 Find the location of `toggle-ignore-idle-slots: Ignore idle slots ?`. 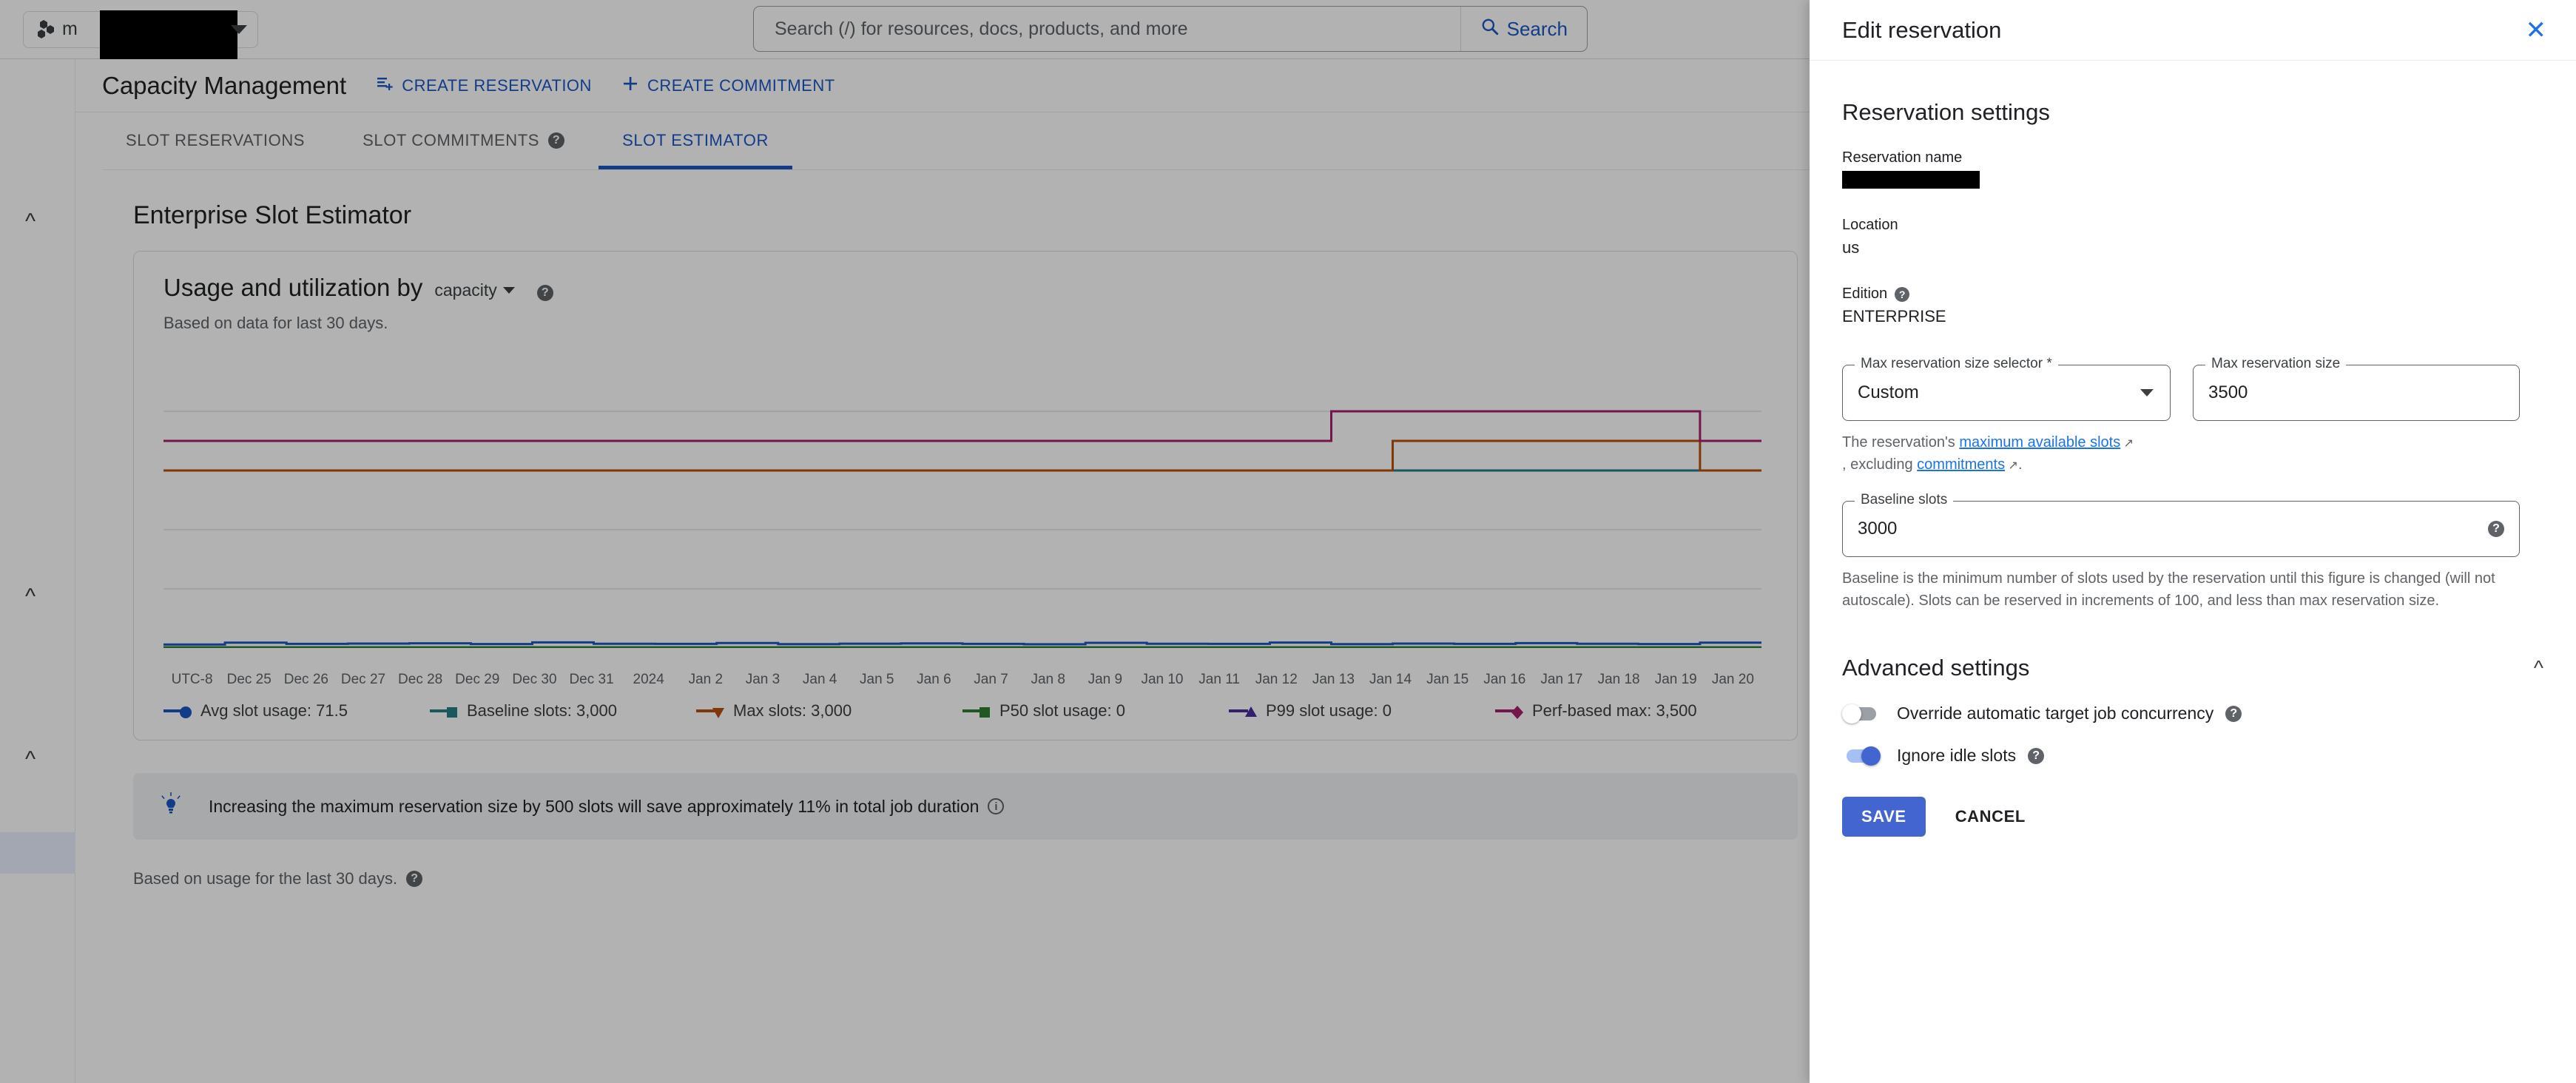

toggle-ignore-idle-slots: Ignore idle slots ? is located at coordinates (2192, 756).